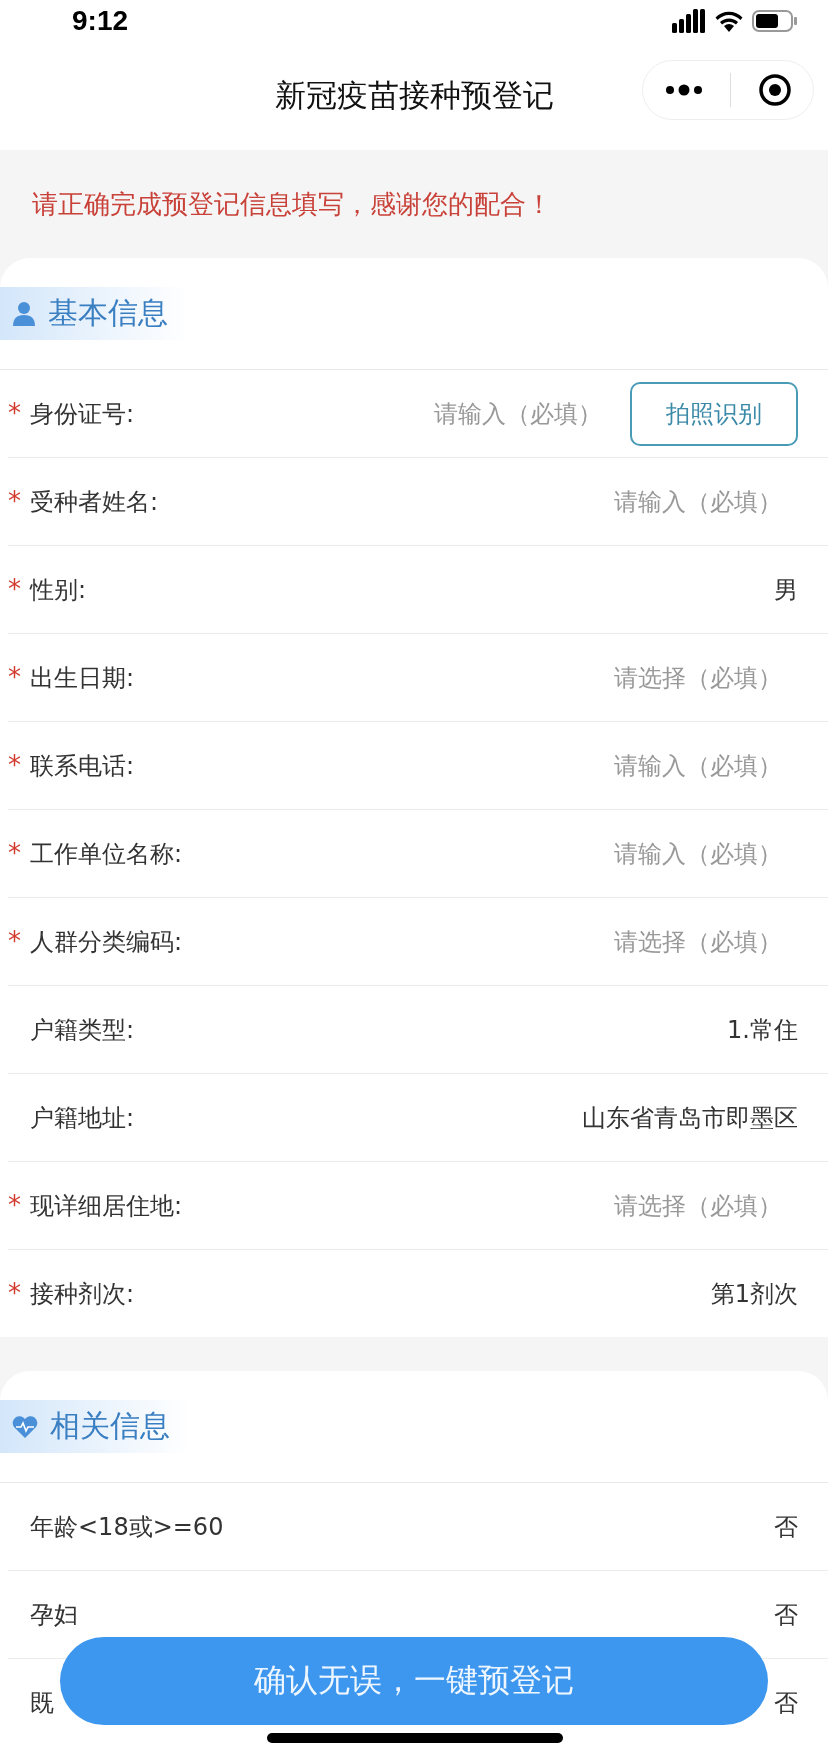 This screenshot has width=828, height=1745. What do you see at coordinates (775, 21) in the screenshot?
I see `battery-icon` at bounding box center [775, 21].